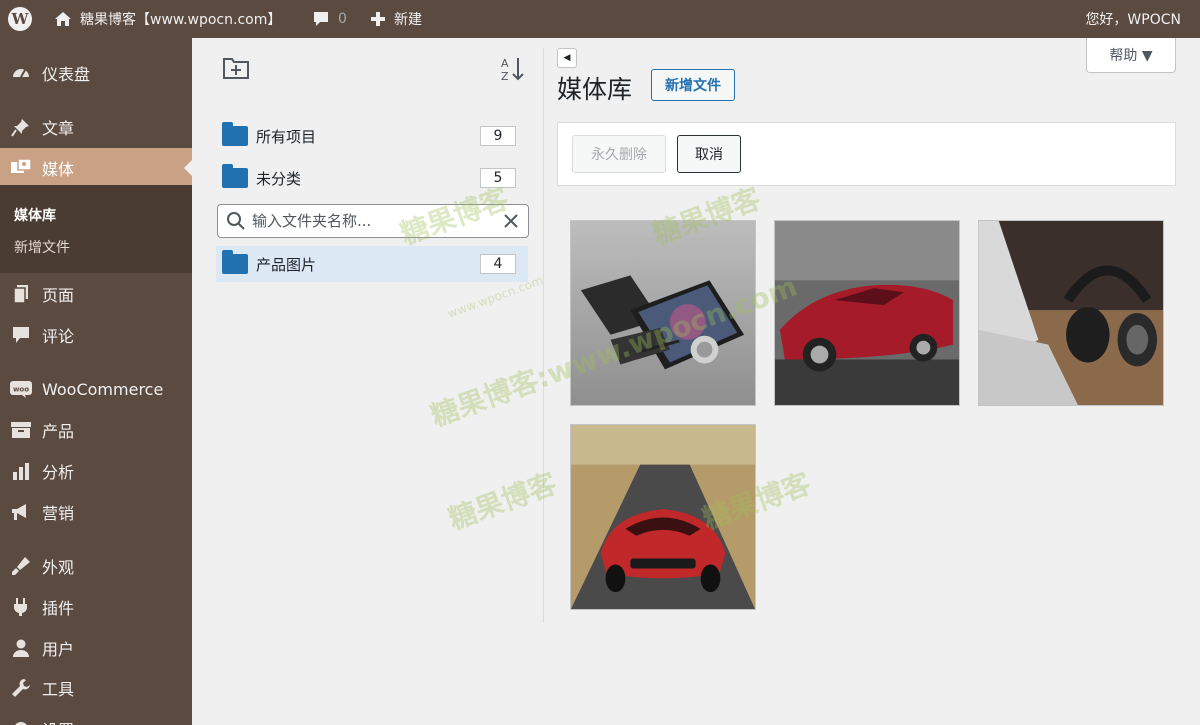 The width and height of the screenshot is (1200, 725). What do you see at coordinates (96, 127) in the screenshot?
I see `sidebar-item-posts: 文章` at bounding box center [96, 127].